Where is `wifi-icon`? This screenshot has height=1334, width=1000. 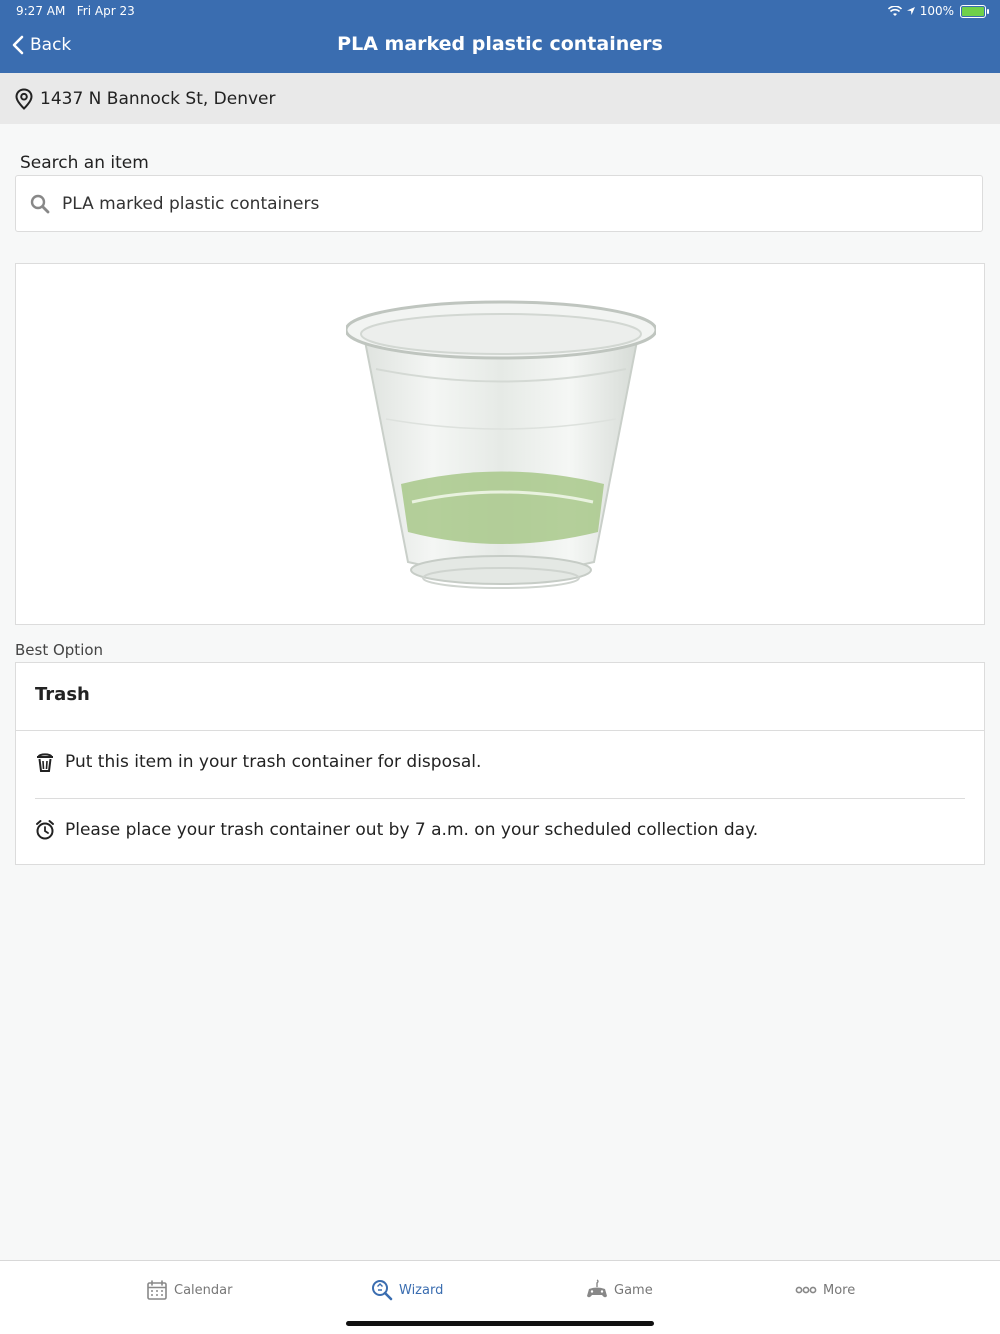
wifi-icon is located at coordinates (894, 10).